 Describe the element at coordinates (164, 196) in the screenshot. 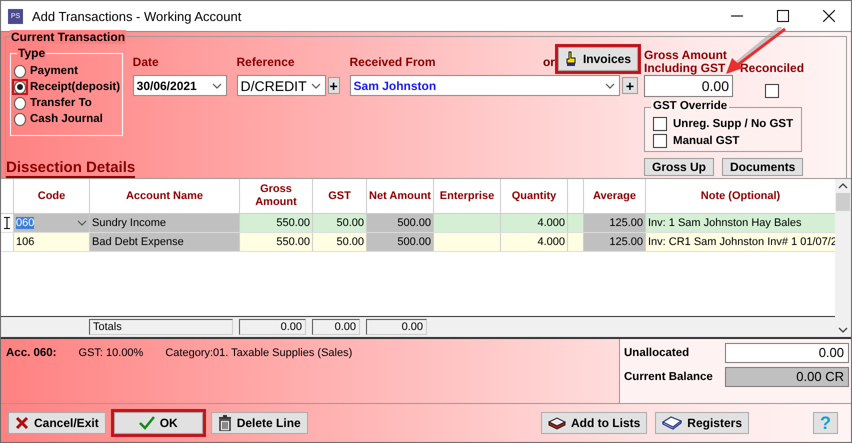

I see `column-header: Account Name` at that location.